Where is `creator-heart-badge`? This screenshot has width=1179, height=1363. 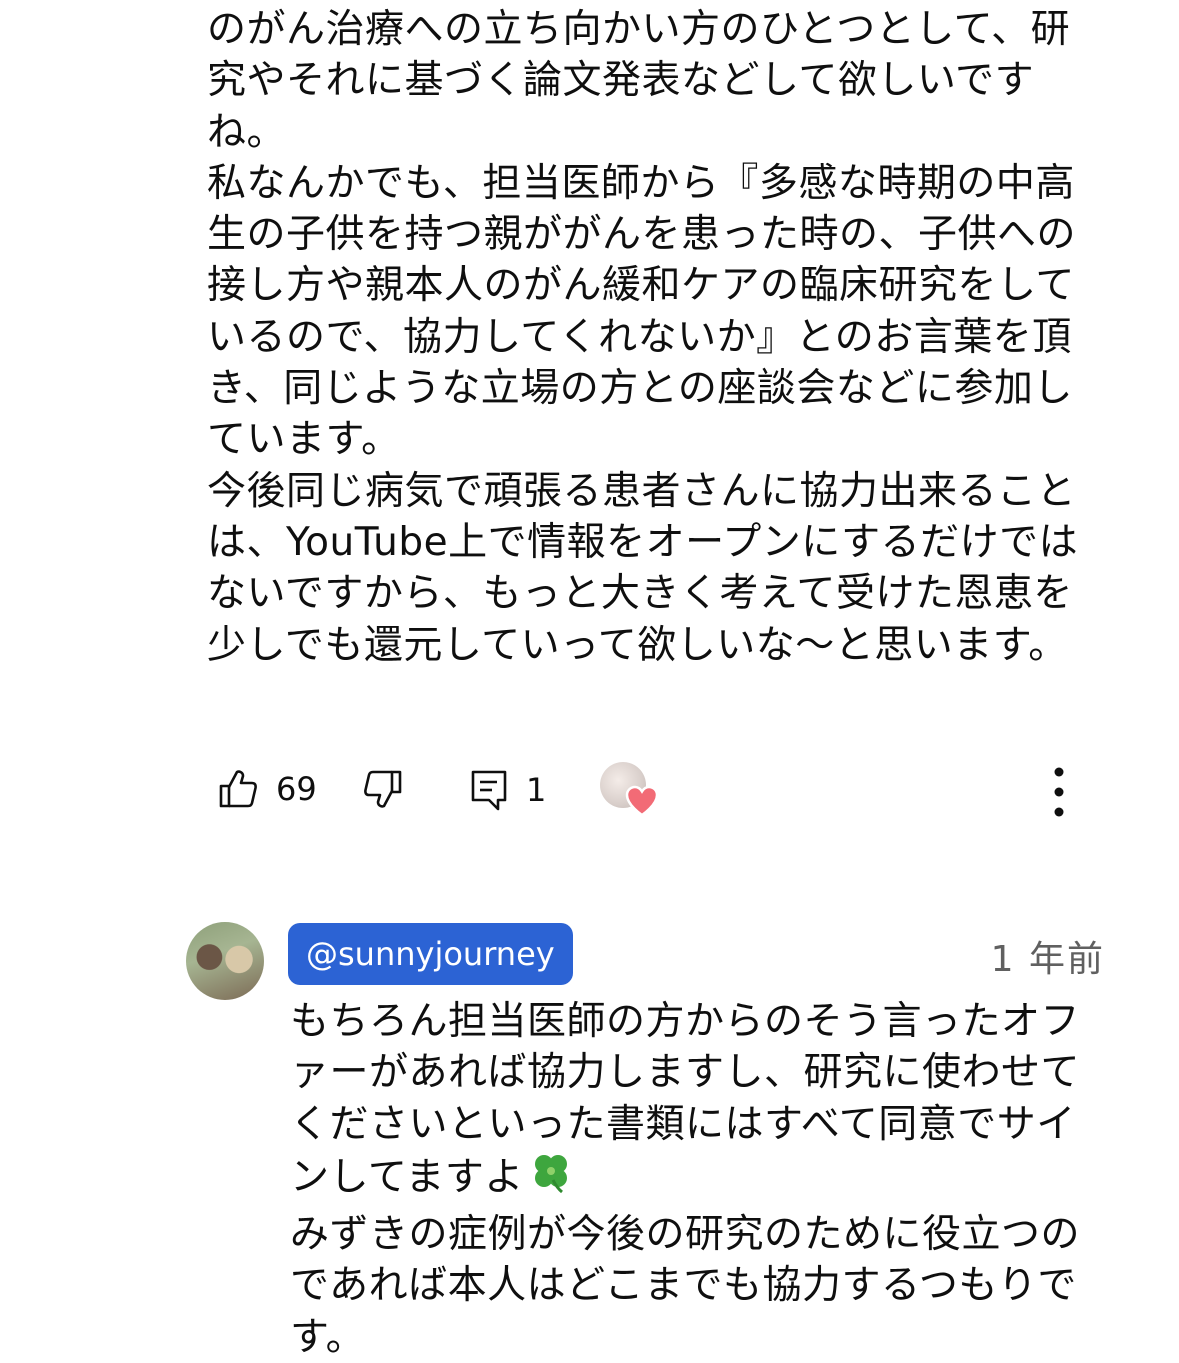
creator-heart-badge is located at coordinates (630, 792).